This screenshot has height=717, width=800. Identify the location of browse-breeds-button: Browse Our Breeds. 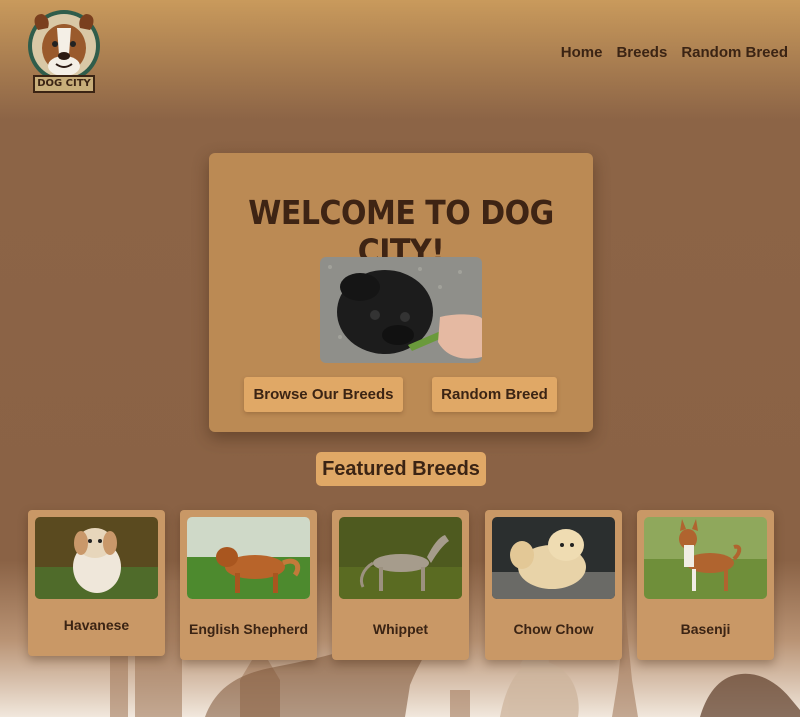
(323, 394).